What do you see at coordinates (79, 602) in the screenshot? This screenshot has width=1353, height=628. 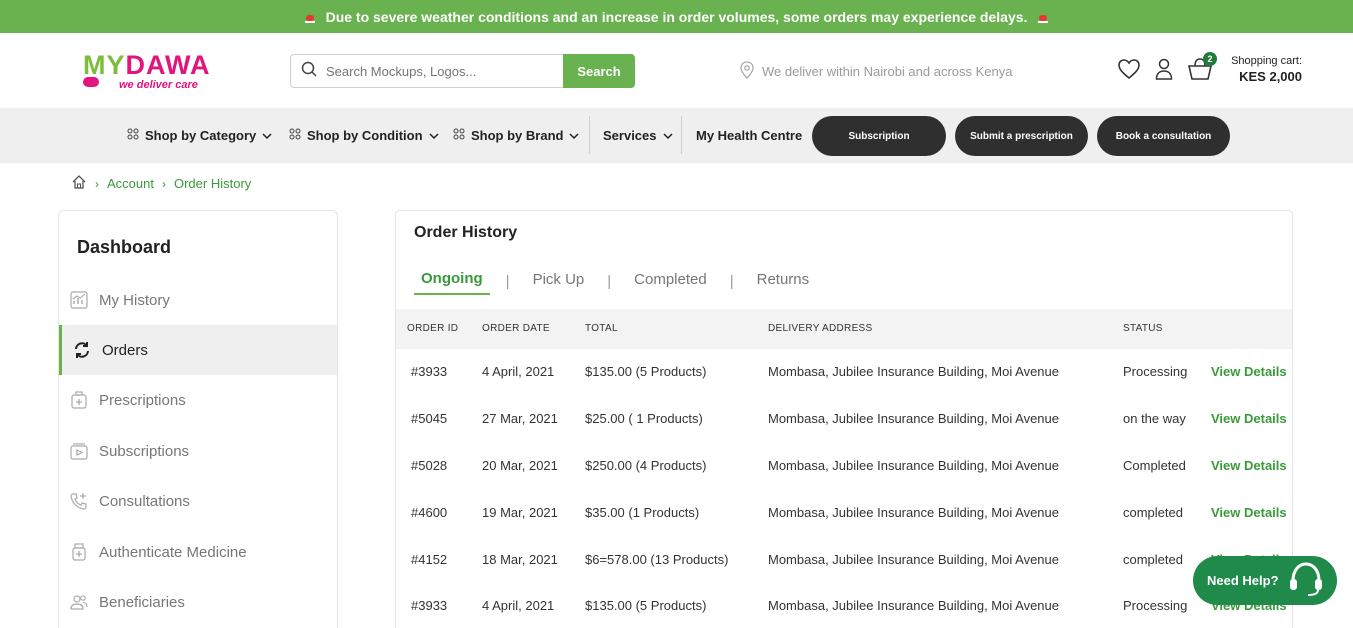 I see `users-icon` at bounding box center [79, 602].